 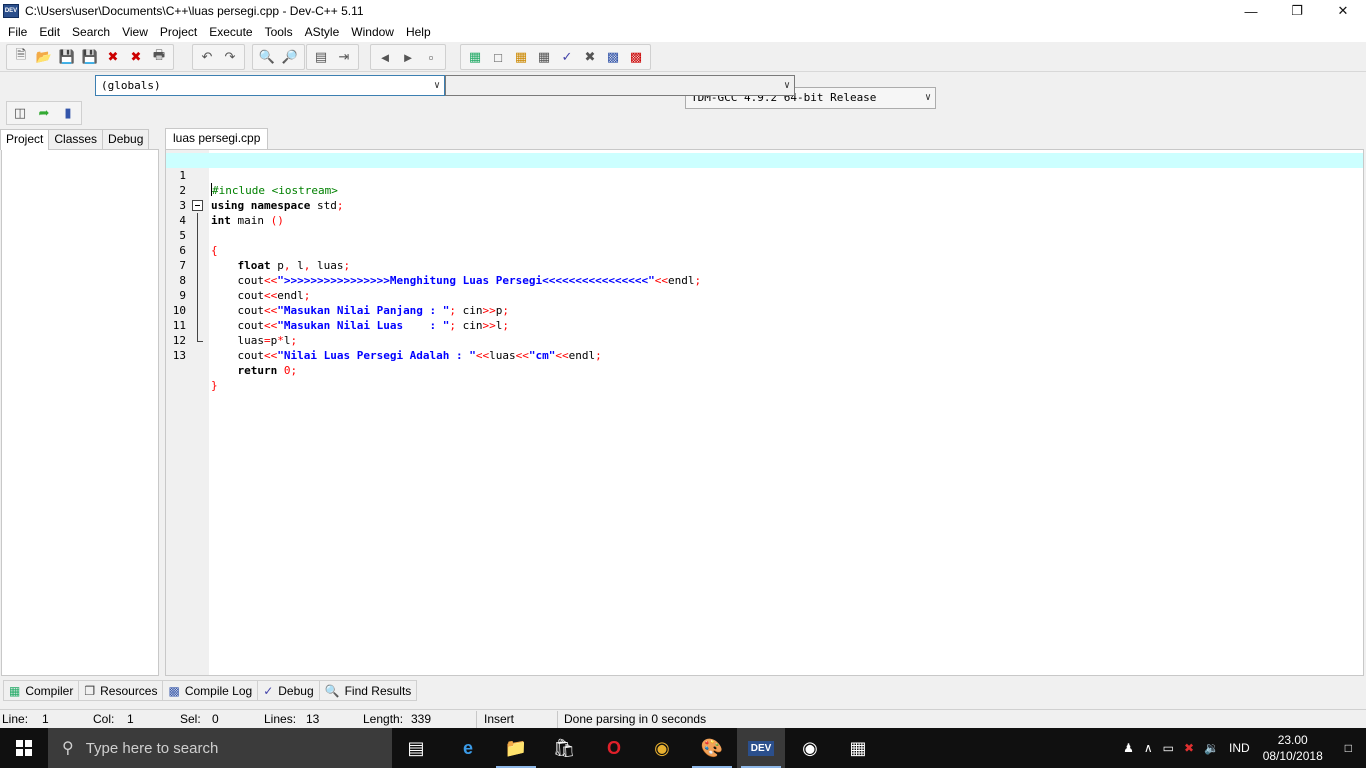 What do you see at coordinates (267, 57) in the screenshot?
I see `find-icon: 🔍` at bounding box center [267, 57].